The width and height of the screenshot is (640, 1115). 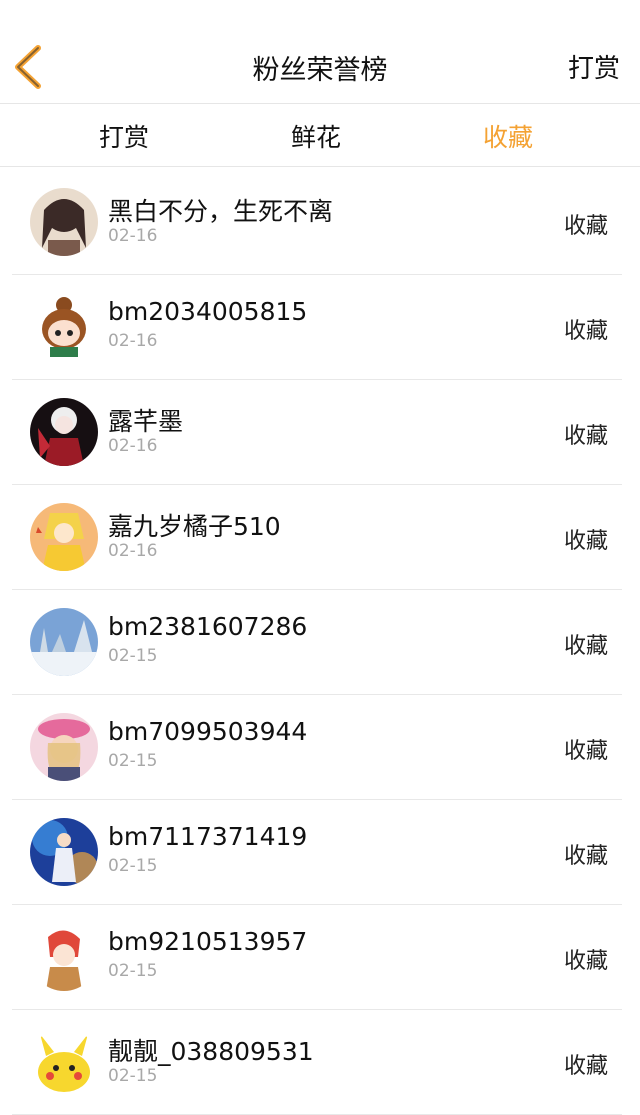 What do you see at coordinates (317, 852) in the screenshot?
I see `list-item: bm7117371419 02-15 收藏` at bounding box center [317, 852].